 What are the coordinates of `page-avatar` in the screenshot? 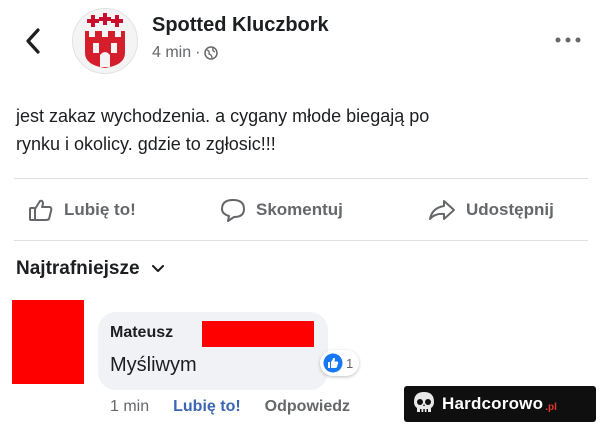 It's located at (105, 41).